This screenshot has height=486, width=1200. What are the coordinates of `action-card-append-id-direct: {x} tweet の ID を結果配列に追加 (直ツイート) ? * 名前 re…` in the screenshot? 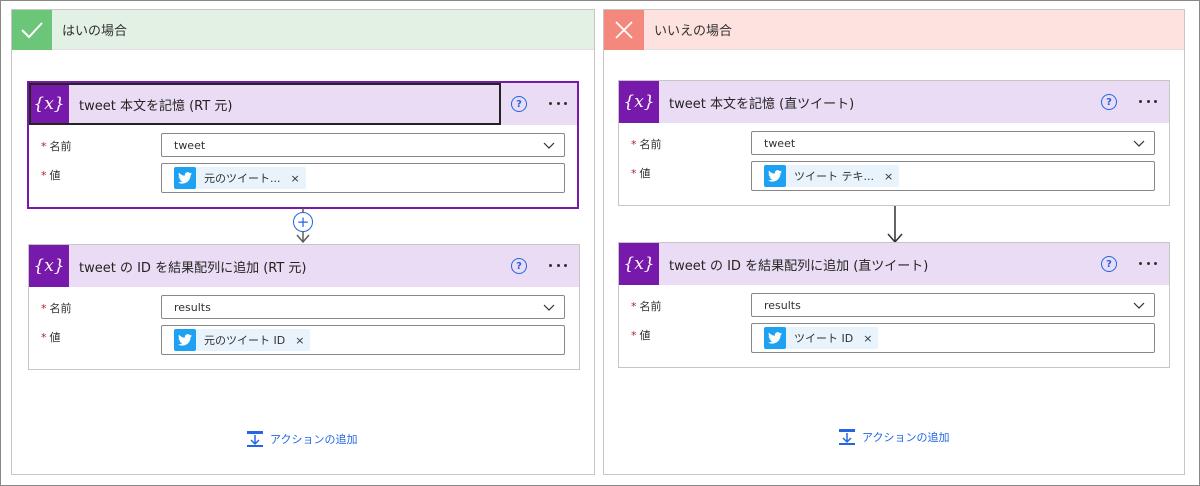 It's located at (894, 305).